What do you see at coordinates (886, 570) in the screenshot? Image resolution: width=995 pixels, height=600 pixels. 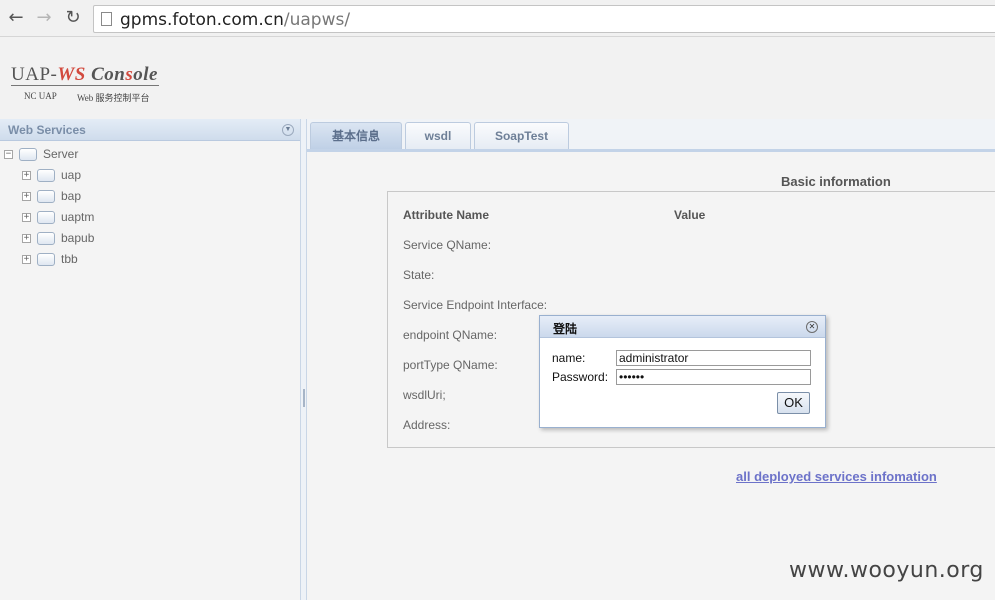 I see `watermark-text: www.wooyun.org` at bounding box center [886, 570].